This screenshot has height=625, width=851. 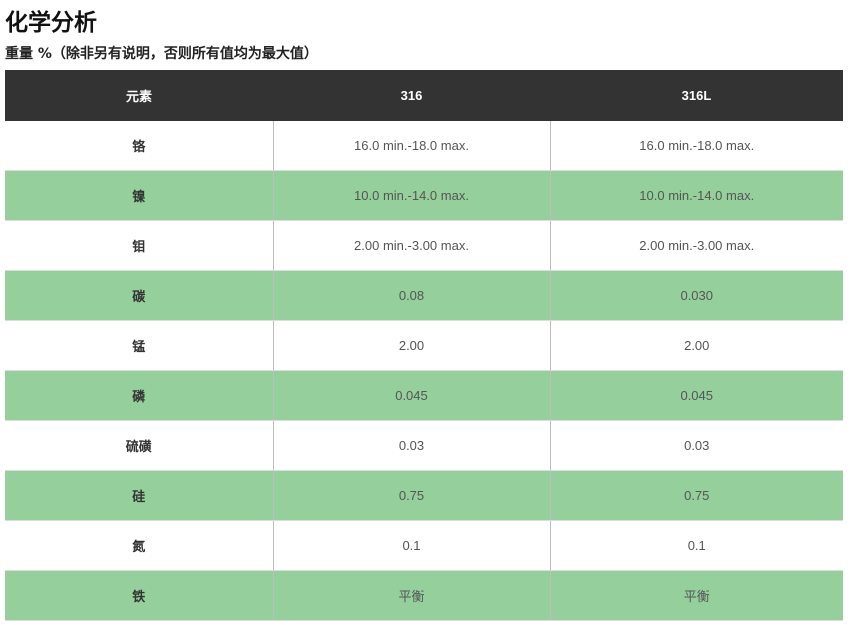 What do you see at coordinates (411, 395) in the screenshot?
I see `cell-316: 0.045` at bounding box center [411, 395].